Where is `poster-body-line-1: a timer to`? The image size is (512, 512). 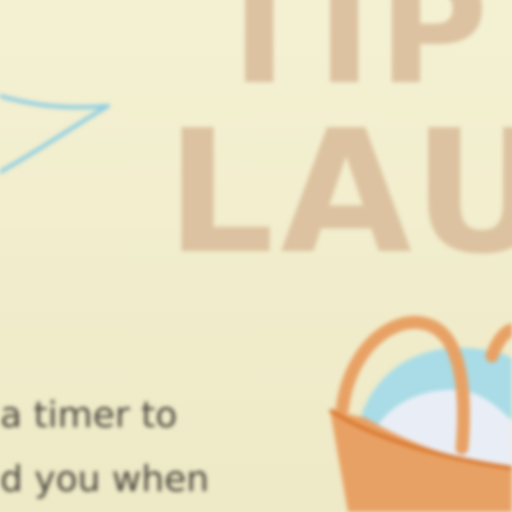
poster-body-line-1: a timer to is located at coordinates (89, 415).